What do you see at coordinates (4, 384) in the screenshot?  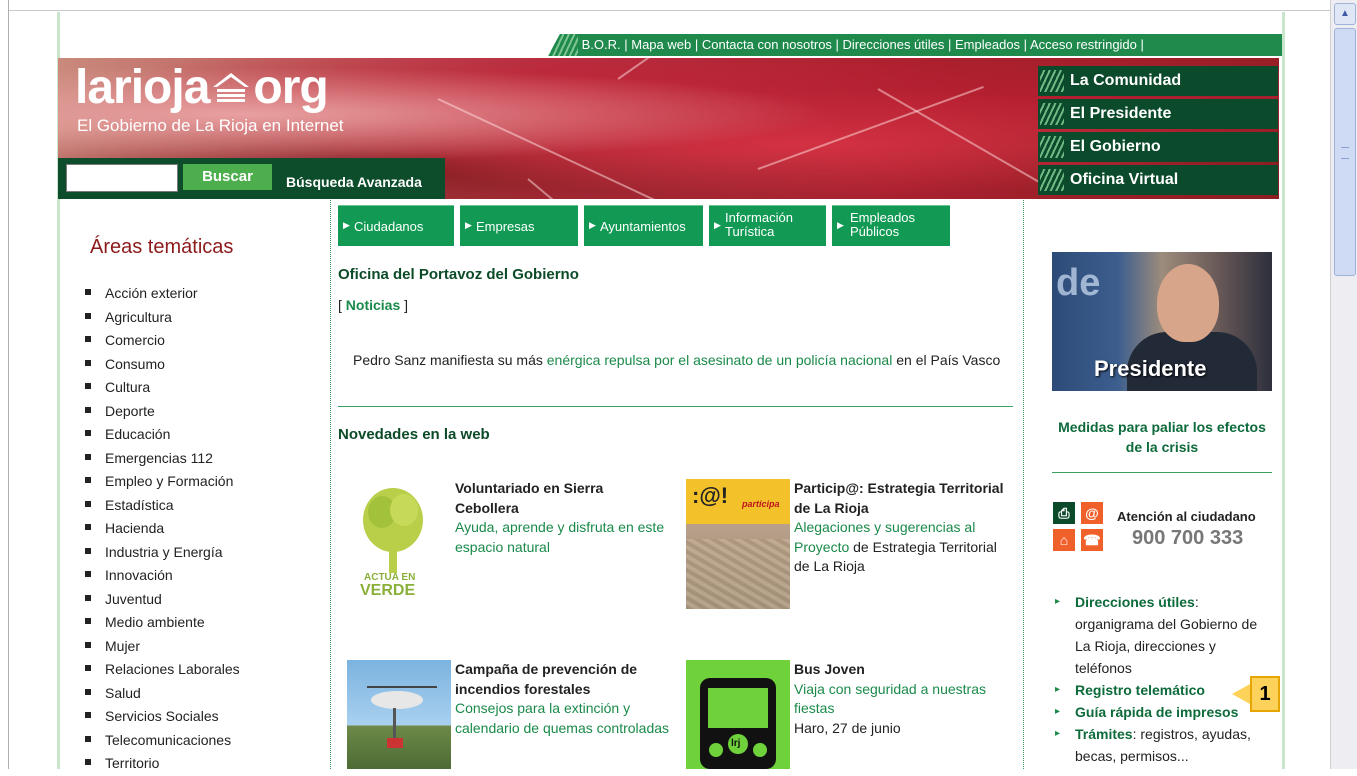 I see `window-left-edge` at bounding box center [4, 384].